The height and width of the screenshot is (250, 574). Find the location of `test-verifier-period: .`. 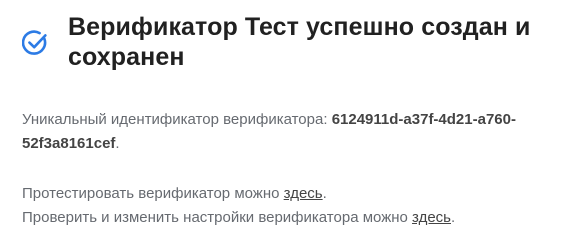

test-verifier-period: . is located at coordinates (324, 193).